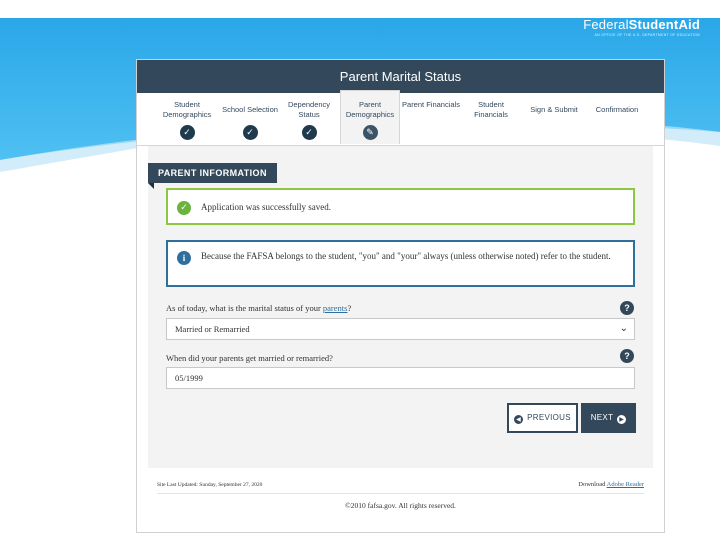 This screenshot has width=720, height=540. I want to click on previous-label: PREVIOUS, so click(549, 417).